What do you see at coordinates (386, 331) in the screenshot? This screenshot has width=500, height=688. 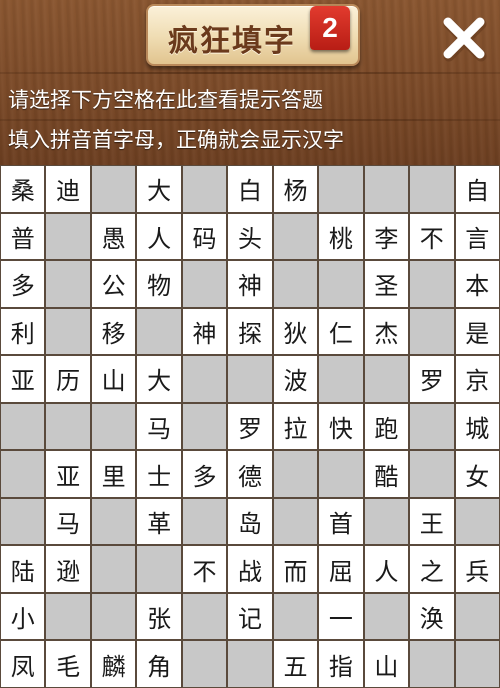 I see `grid-cell: 杰` at bounding box center [386, 331].